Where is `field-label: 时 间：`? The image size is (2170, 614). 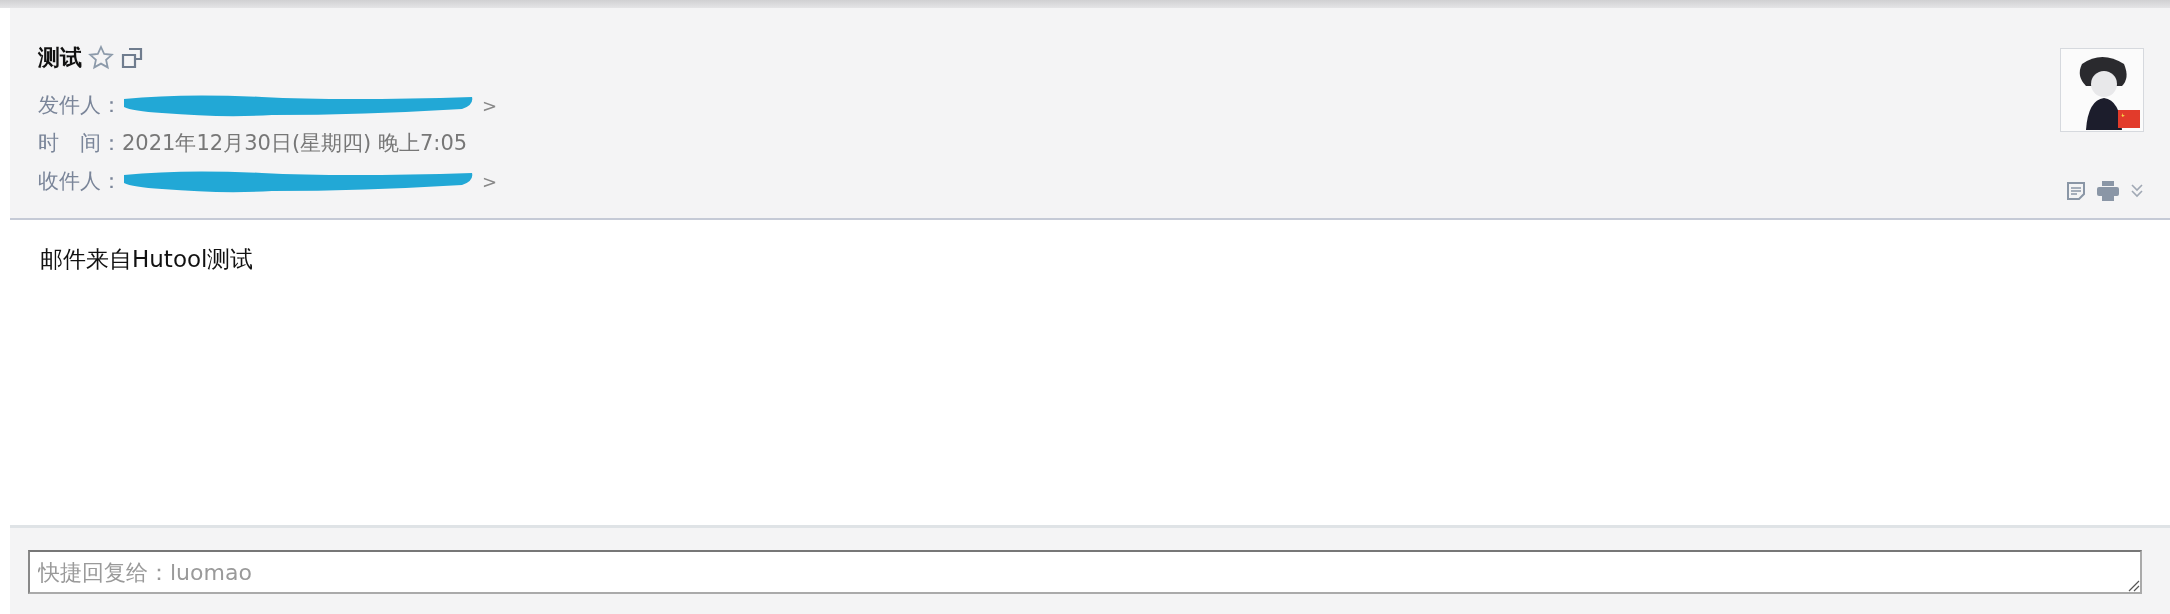
field-label: 时 间： is located at coordinates (80, 143).